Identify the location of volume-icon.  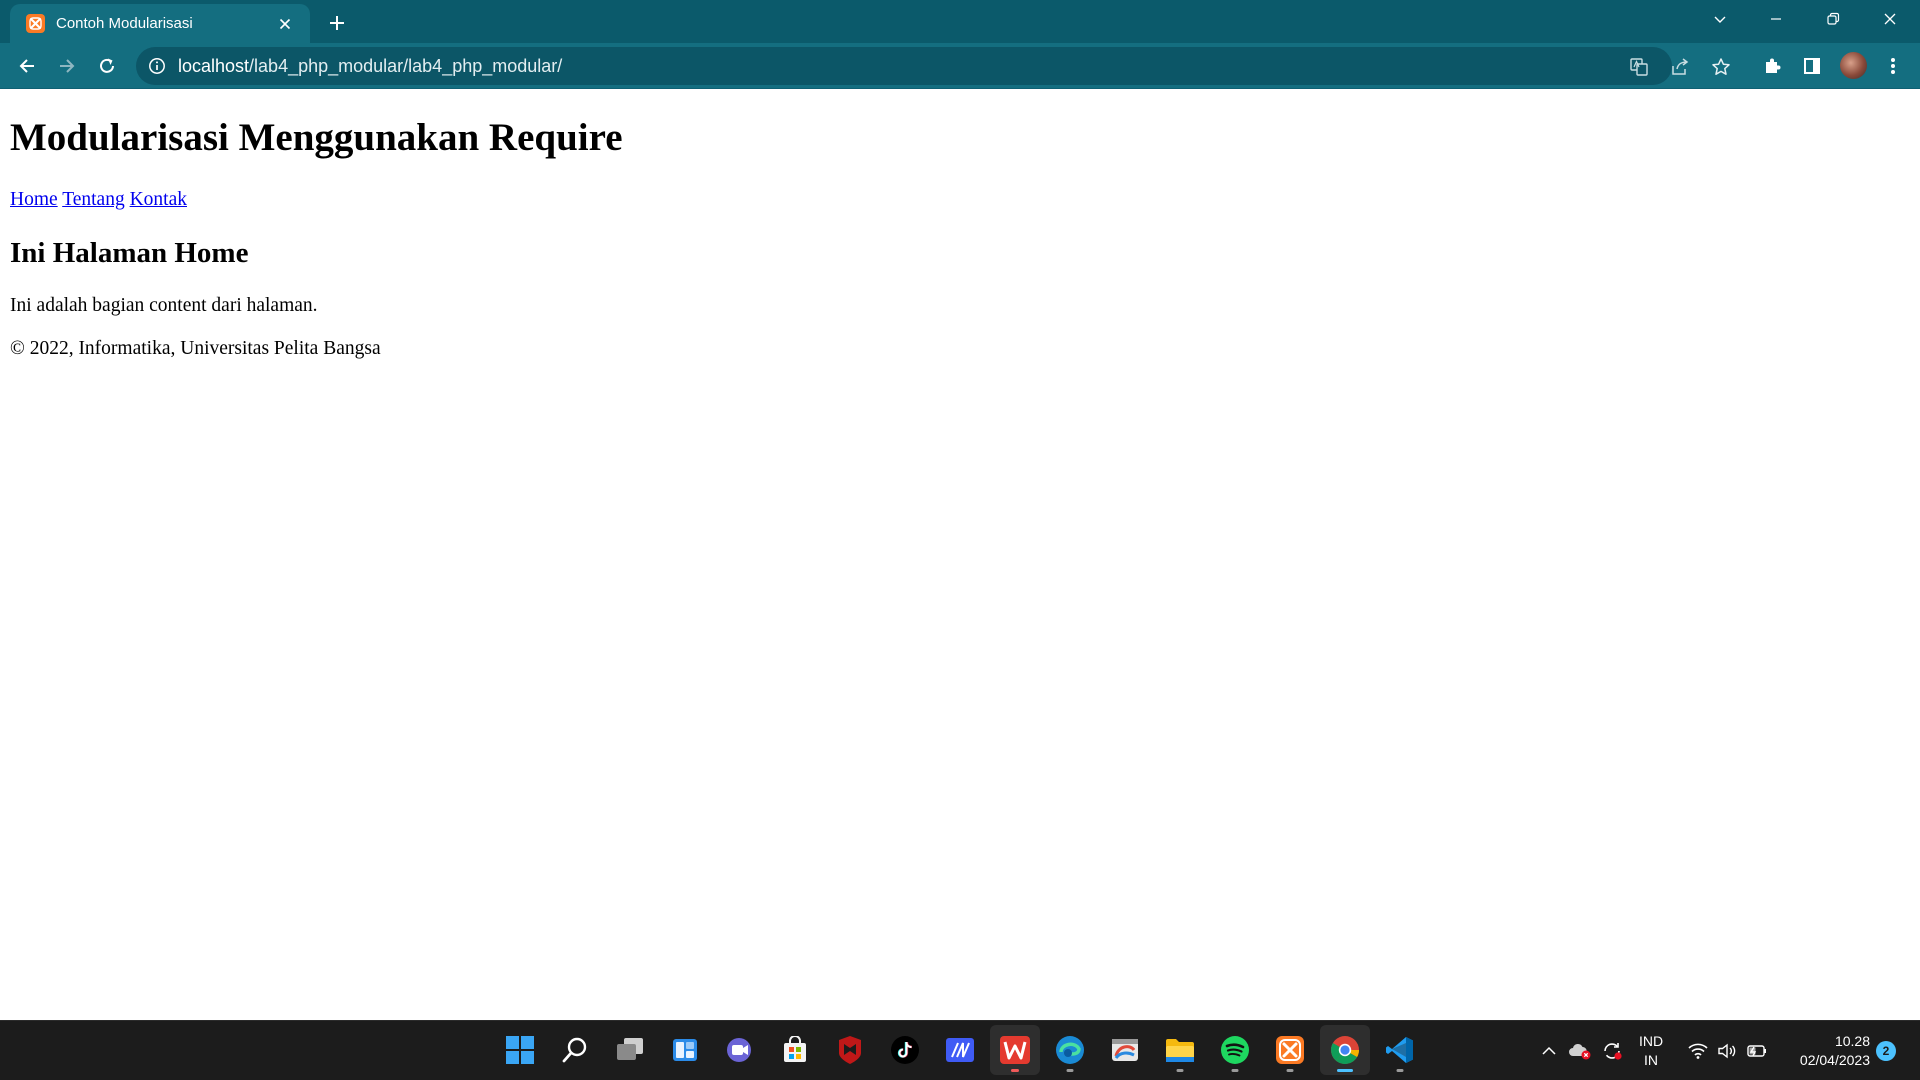
(1727, 1050).